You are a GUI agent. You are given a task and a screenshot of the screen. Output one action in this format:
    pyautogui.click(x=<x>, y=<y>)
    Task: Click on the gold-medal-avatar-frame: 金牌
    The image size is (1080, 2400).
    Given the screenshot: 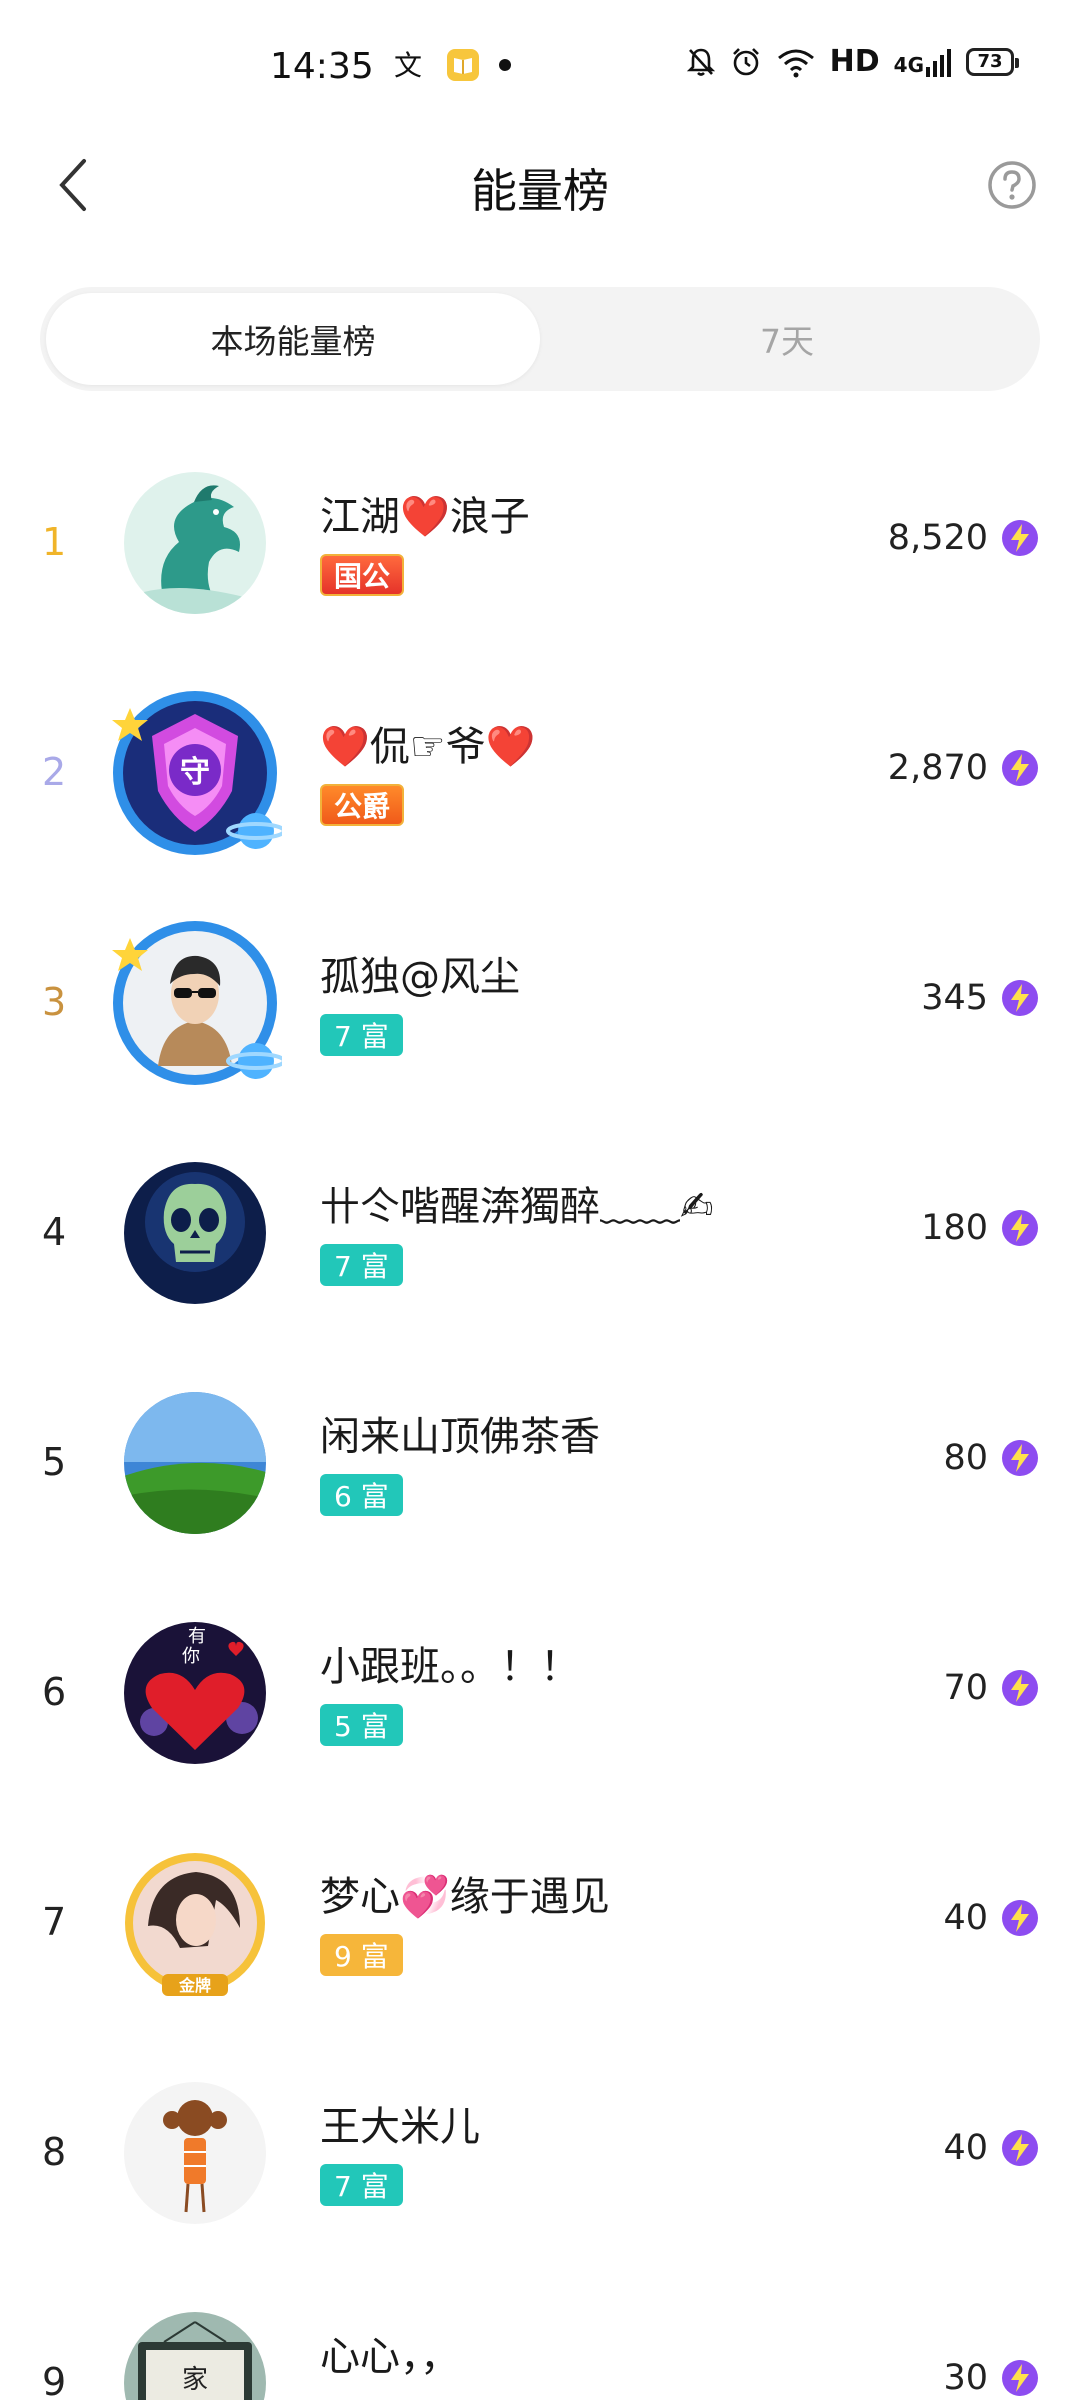 What is the action you would take?
    pyautogui.click(x=195, y=1923)
    